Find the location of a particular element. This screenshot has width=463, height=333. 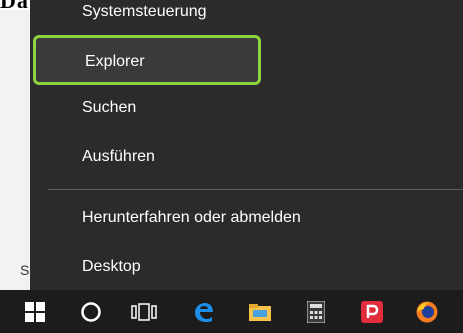

firefox-icon is located at coordinates (427, 311).